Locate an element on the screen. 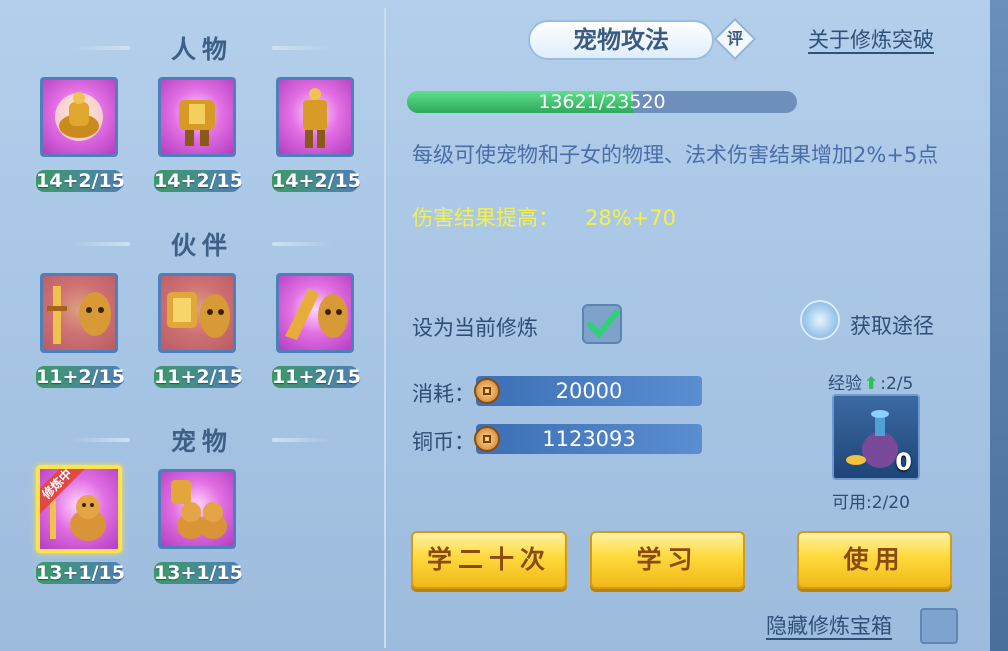 The image size is (1008, 651). cost-value: 20000 is located at coordinates (589, 391).